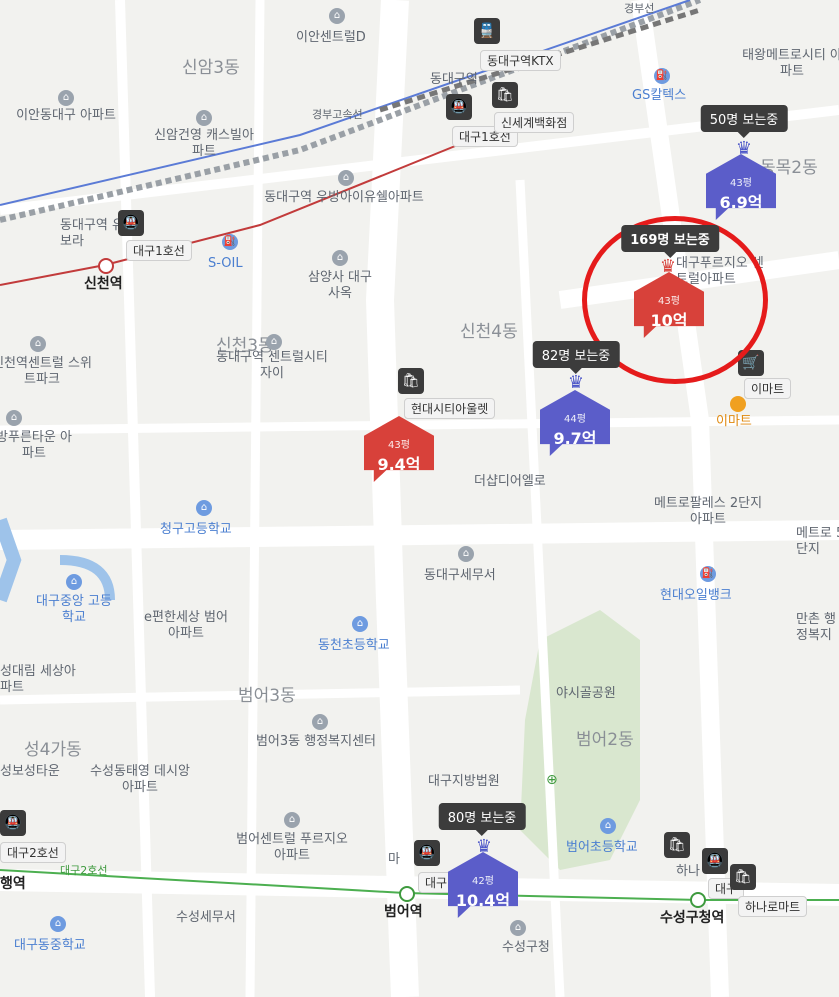 The height and width of the screenshot is (997, 839). I want to click on line2-label: 대구2호선, so click(84, 870).